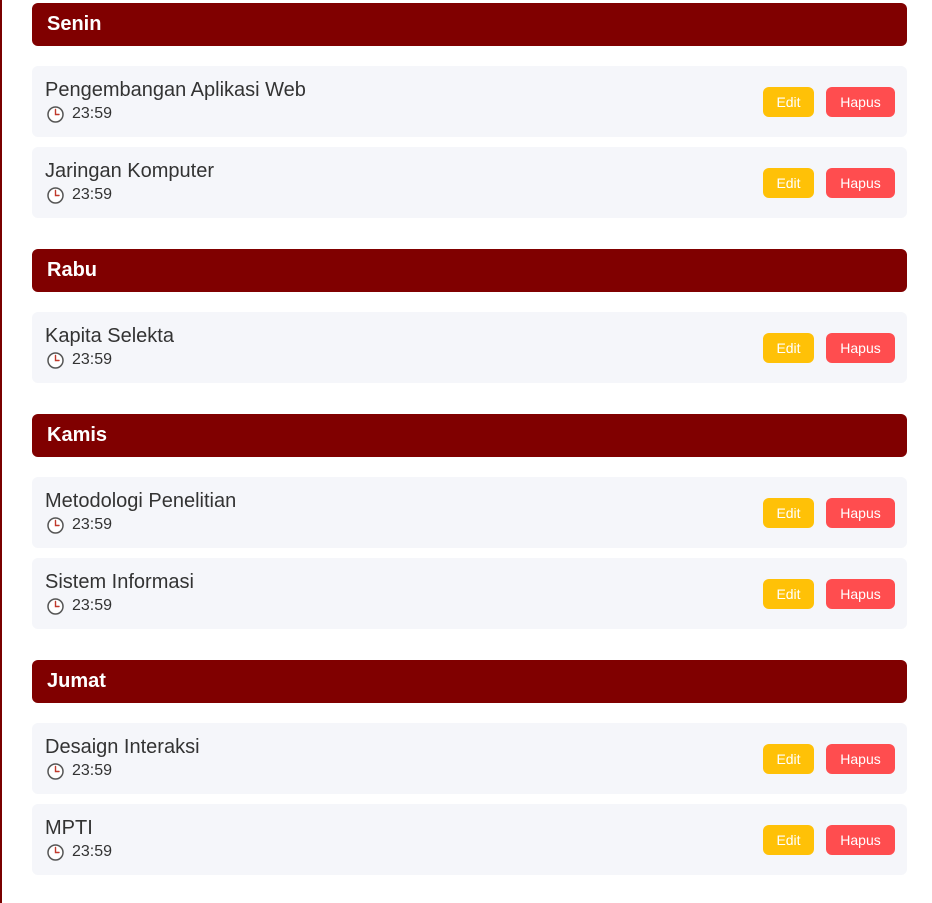 The width and height of the screenshot is (932, 903). Describe the element at coordinates (119, 582) in the screenshot. I see `task-title: Sistem Informasi` at that location.